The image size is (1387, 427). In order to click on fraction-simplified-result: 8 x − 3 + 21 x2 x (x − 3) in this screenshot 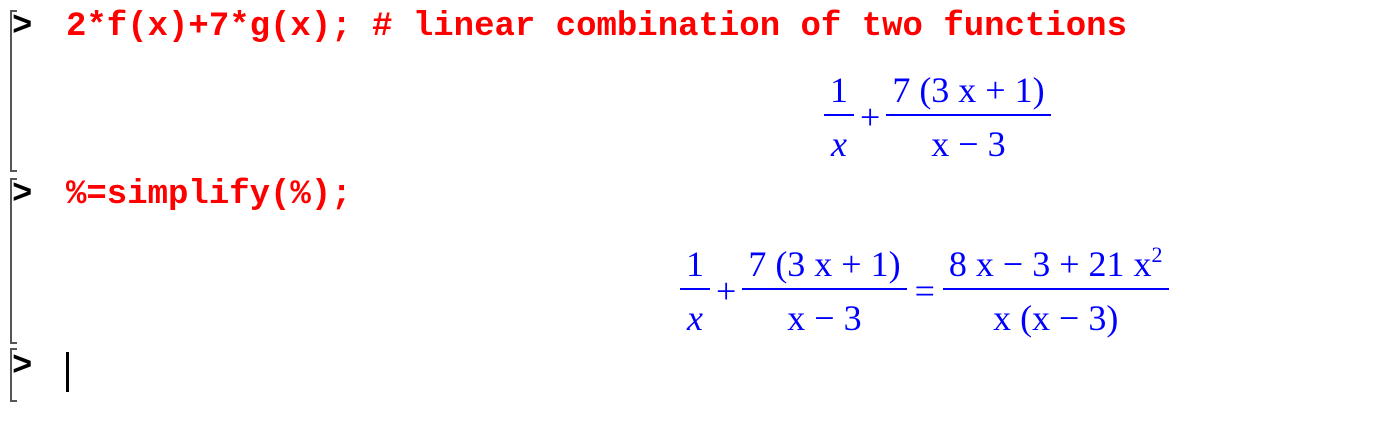, I will do `click(1055, 290)`.